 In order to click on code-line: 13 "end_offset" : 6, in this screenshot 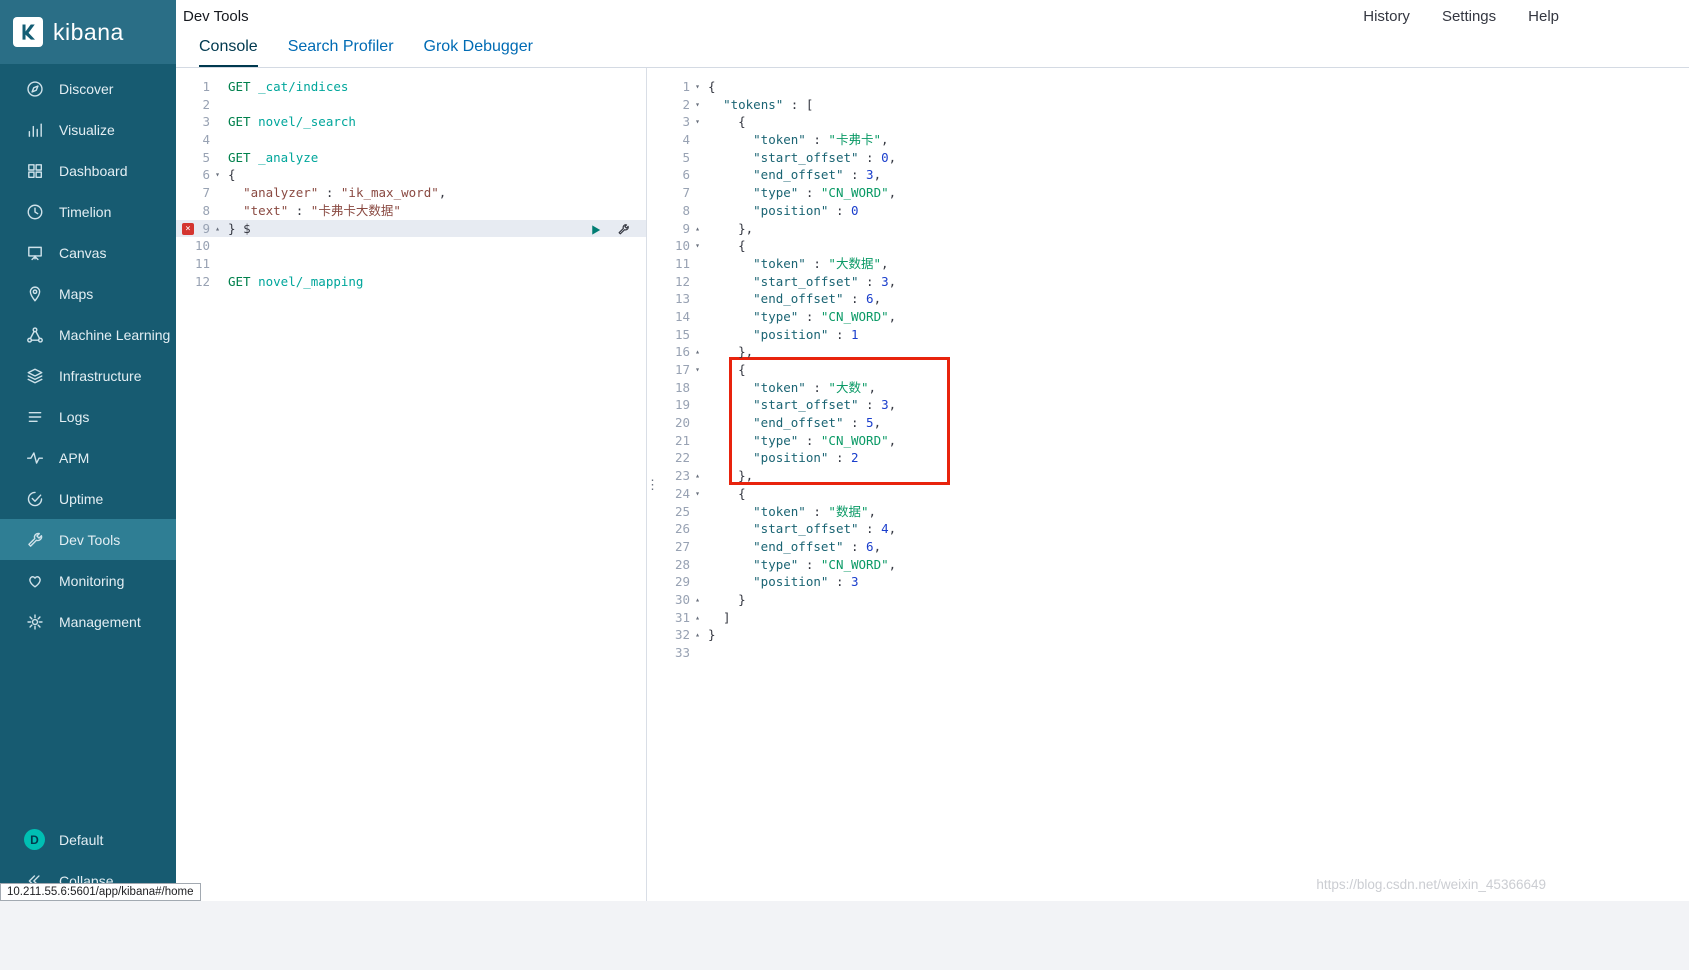, I will do `click(1173, 299)`.